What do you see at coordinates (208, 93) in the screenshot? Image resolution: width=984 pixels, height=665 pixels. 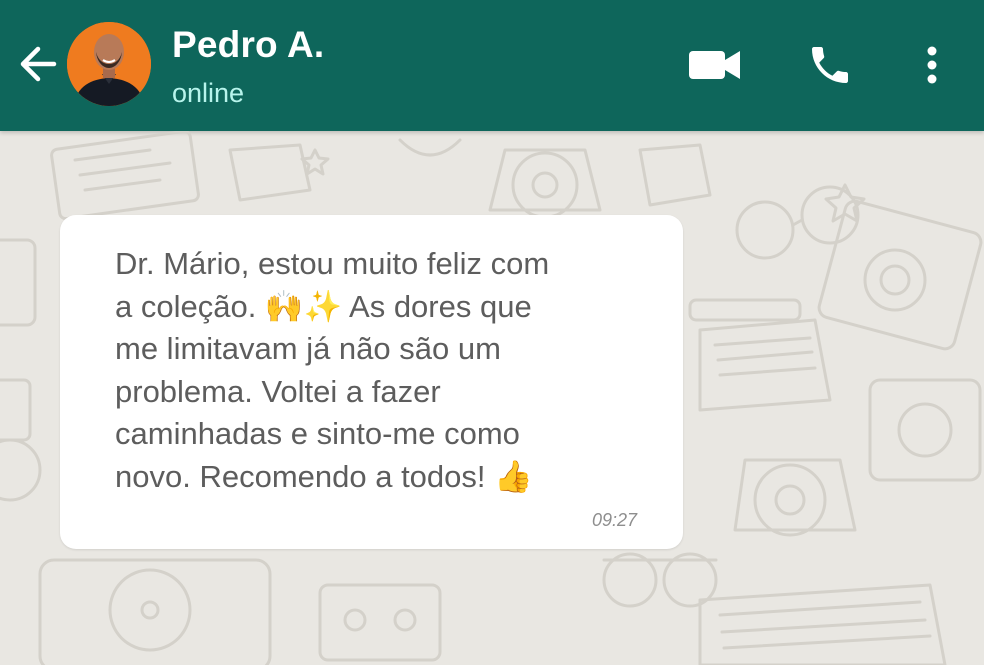 I see `contact-status: online` at bounding box center [208, 93].